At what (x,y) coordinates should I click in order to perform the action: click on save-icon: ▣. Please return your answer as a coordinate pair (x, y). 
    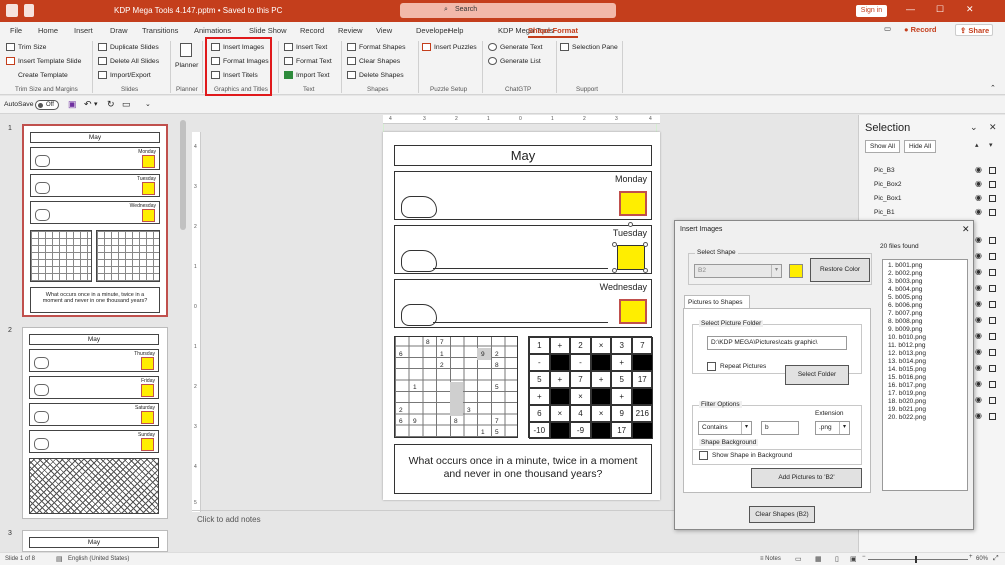
    Looking at the image, I should click on (72, 104).